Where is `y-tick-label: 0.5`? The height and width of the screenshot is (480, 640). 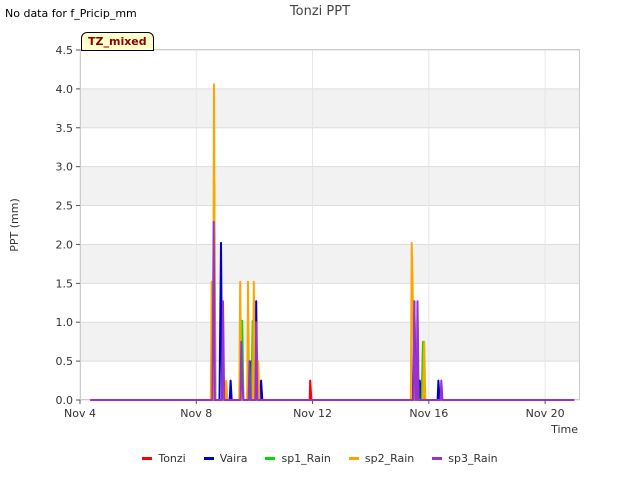
y-tick-label: 0.5 is located at coordinates (65, 361).